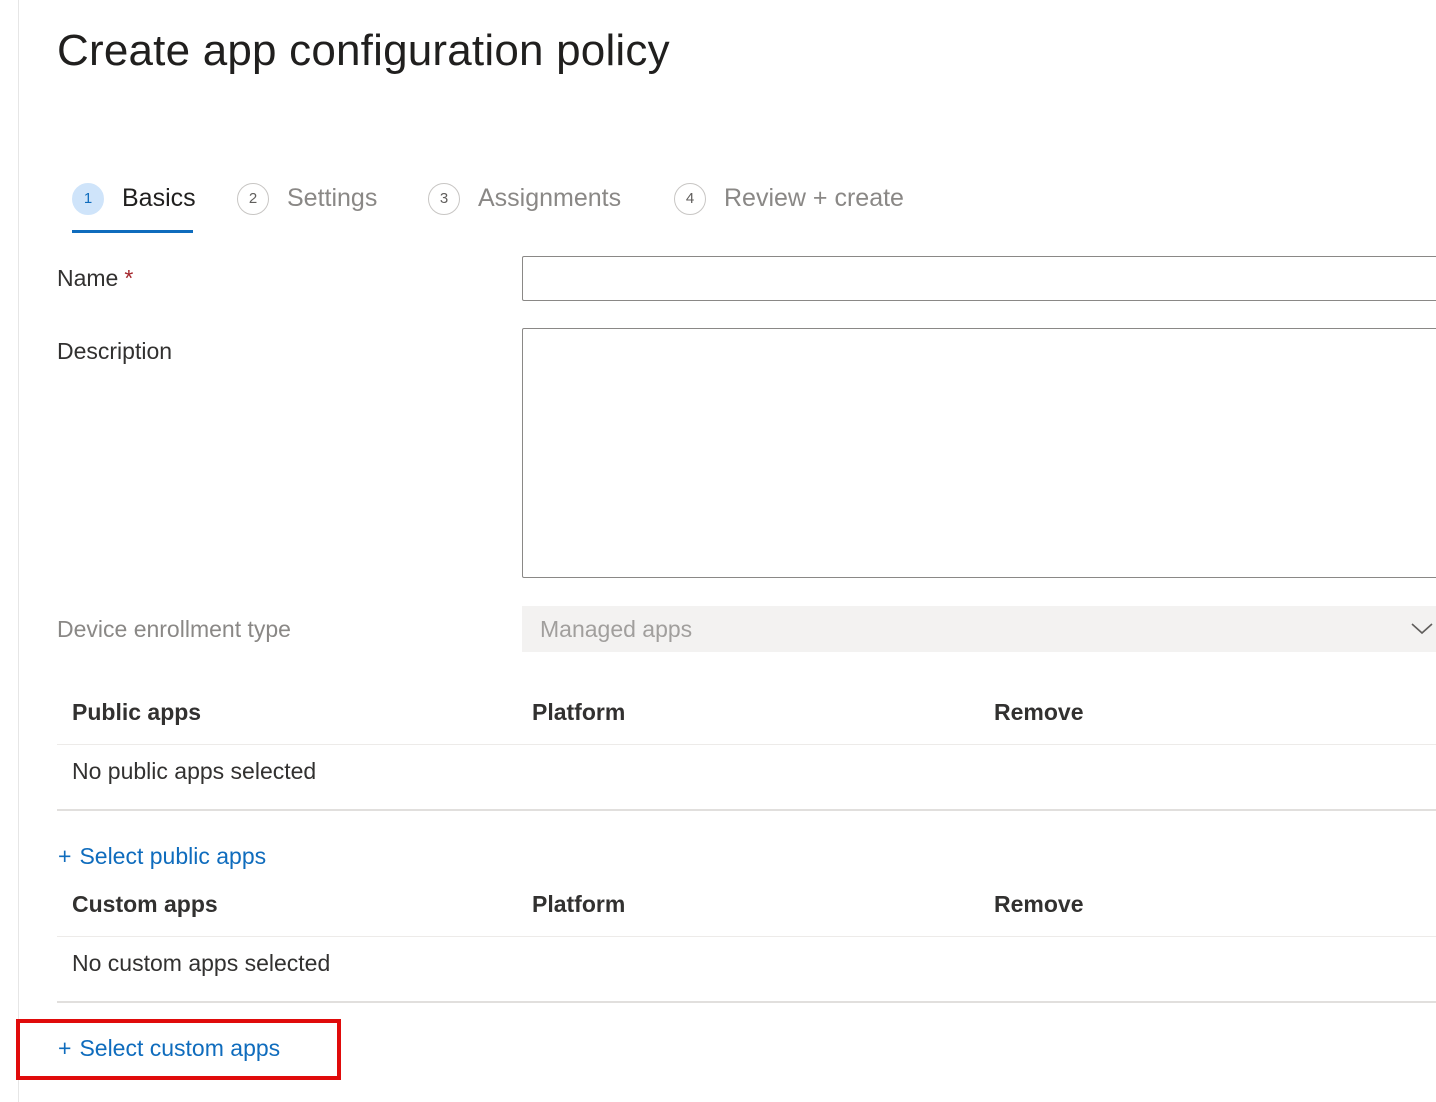 This screenshot has width=1436, height=1102. Describe the element at coordinates (746, 970) in the screenshot. I see `custom-apps-empty-row: No custom apps selected` at that location.